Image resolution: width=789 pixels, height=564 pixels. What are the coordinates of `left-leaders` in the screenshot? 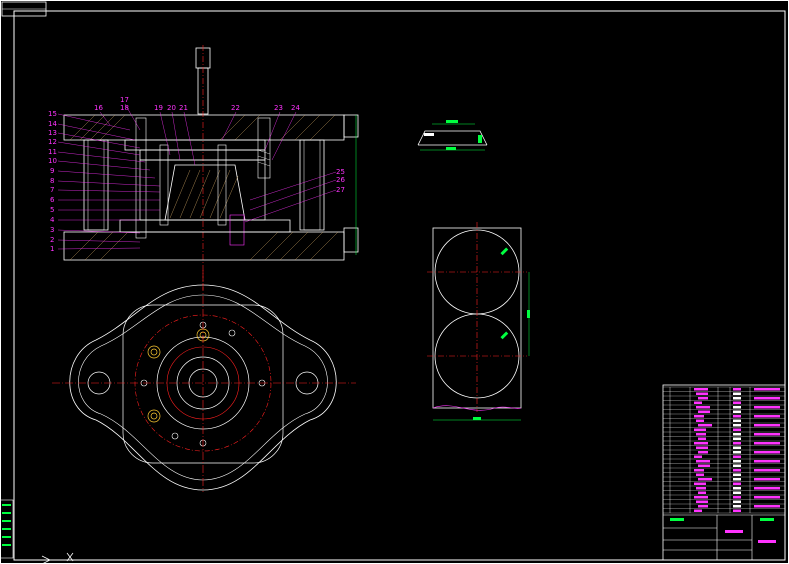 It's located at (109, 181).